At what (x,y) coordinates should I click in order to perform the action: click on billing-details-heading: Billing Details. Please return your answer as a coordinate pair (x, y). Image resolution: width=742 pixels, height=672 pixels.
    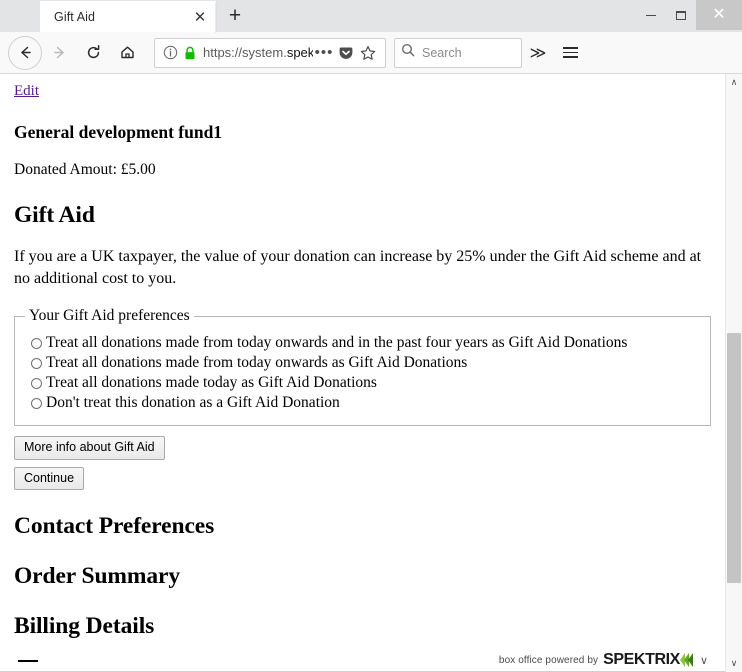
    Looking at the image, I should click on (84, 626).